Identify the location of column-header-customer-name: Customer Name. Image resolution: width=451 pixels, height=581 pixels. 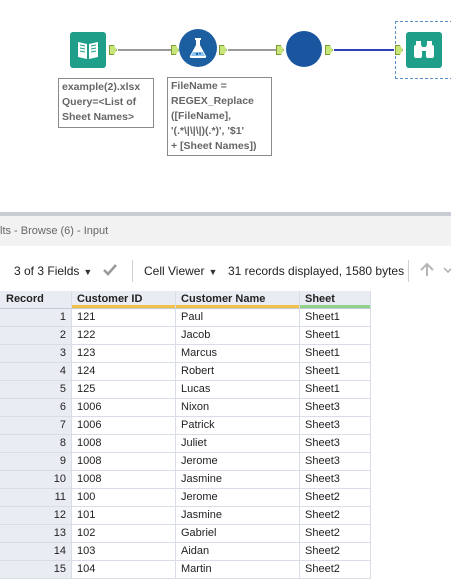
(238, 300).